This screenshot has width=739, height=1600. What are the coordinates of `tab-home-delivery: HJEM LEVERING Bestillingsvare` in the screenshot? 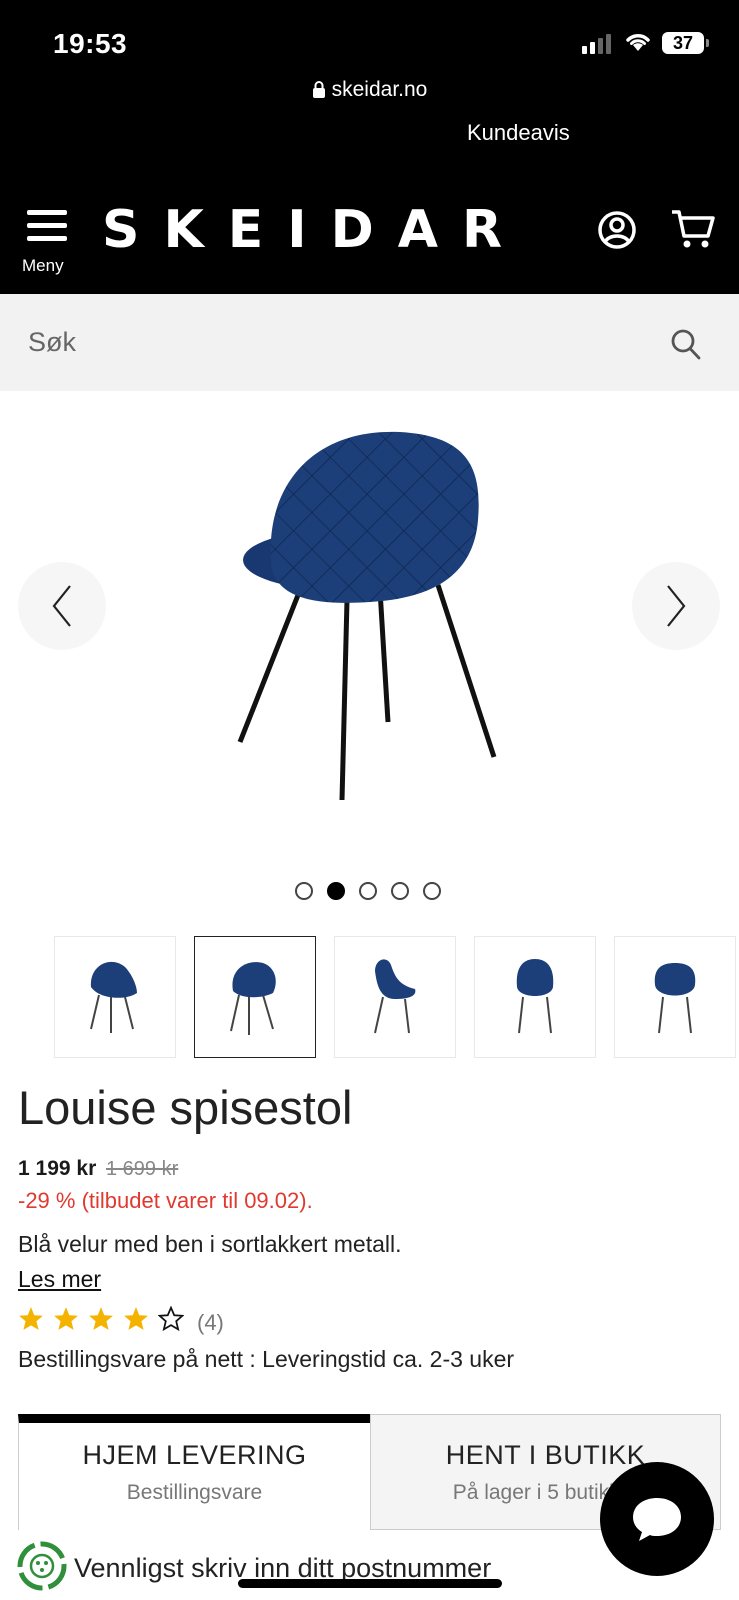 It's located at (194, 1472).